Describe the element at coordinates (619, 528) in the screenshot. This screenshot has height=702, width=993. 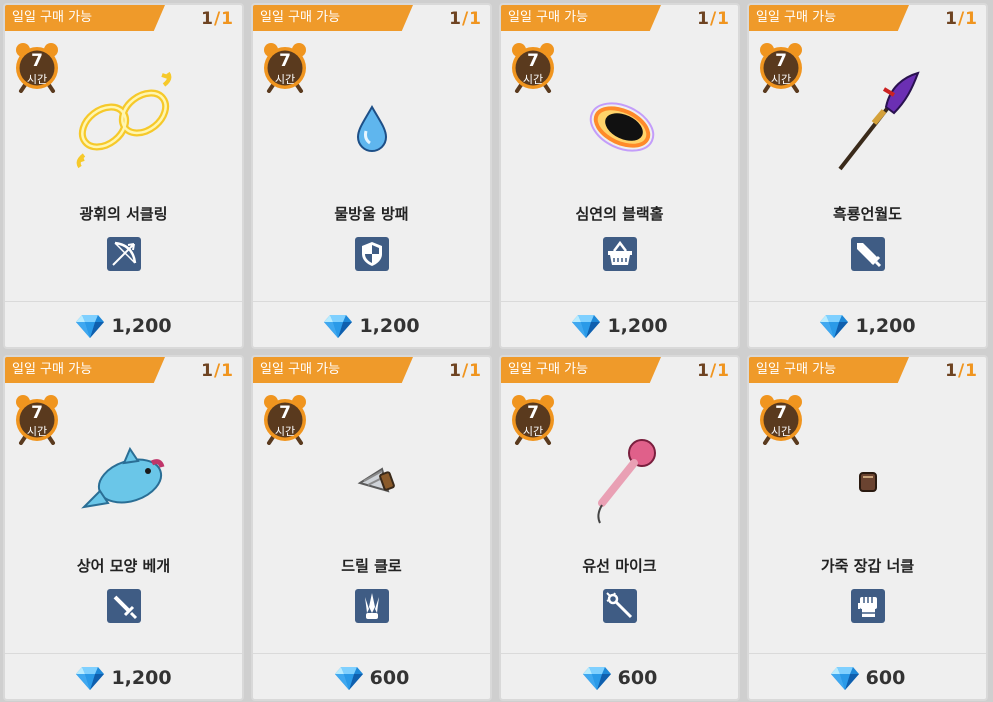
I see `shop-item-card: 일일 구매 가능 1/1 7 시간 유선 마이크 600` at that location.